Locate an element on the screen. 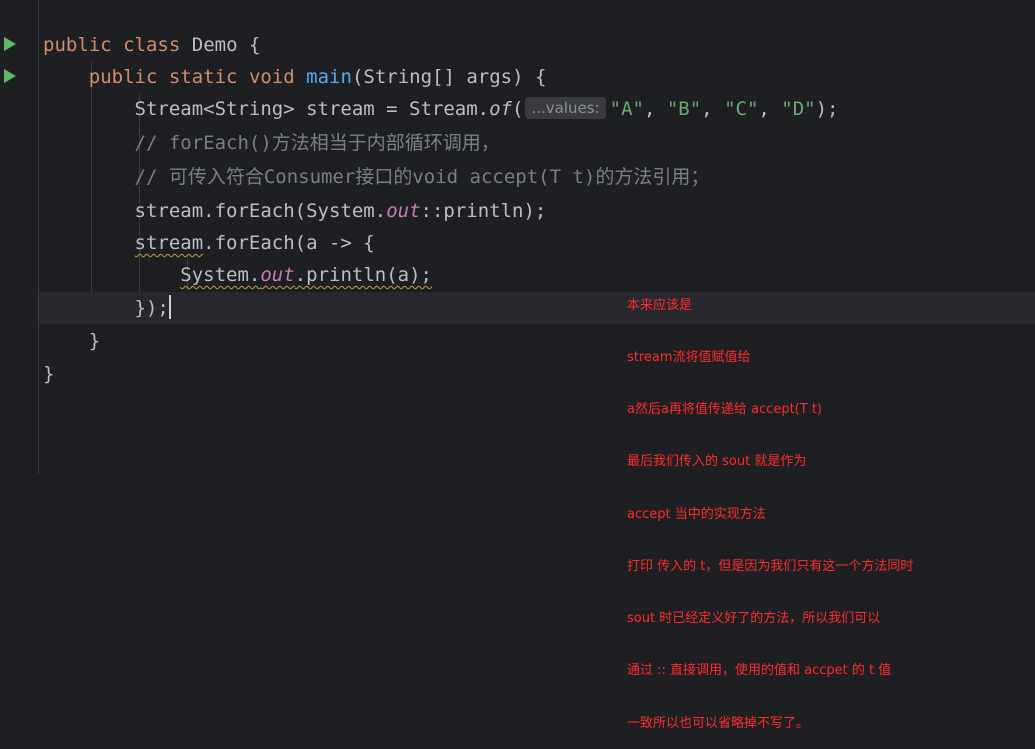  text-cursor is located at coordinates (169, 307).